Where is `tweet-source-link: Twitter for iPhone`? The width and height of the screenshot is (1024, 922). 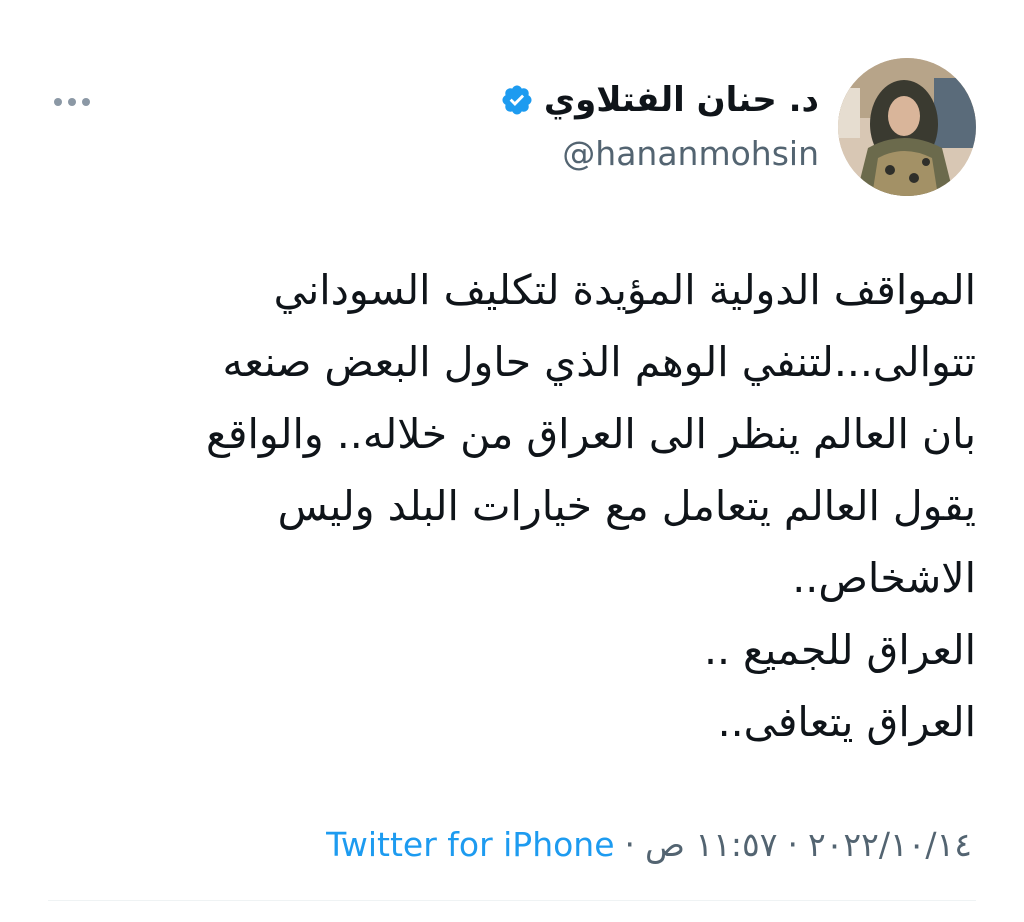 tweet-source-link: Twitter for iPhone is located at coordinates (470, 845).